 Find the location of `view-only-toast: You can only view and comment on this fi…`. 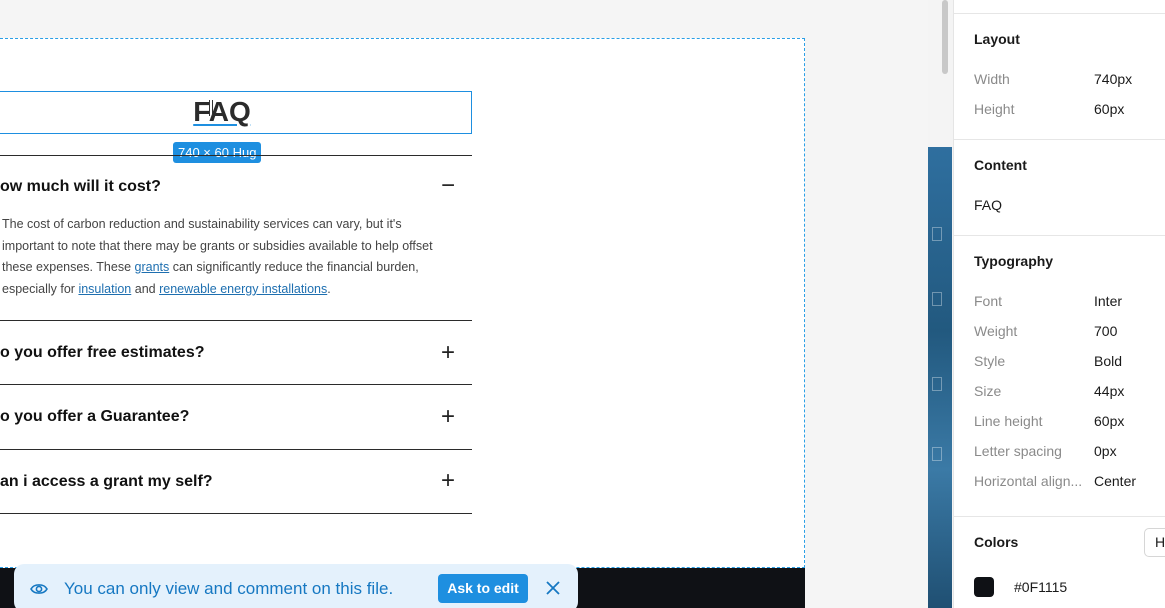

view-only-toast: You can only view and comment on this fi… is located at coordinates (296, 586).